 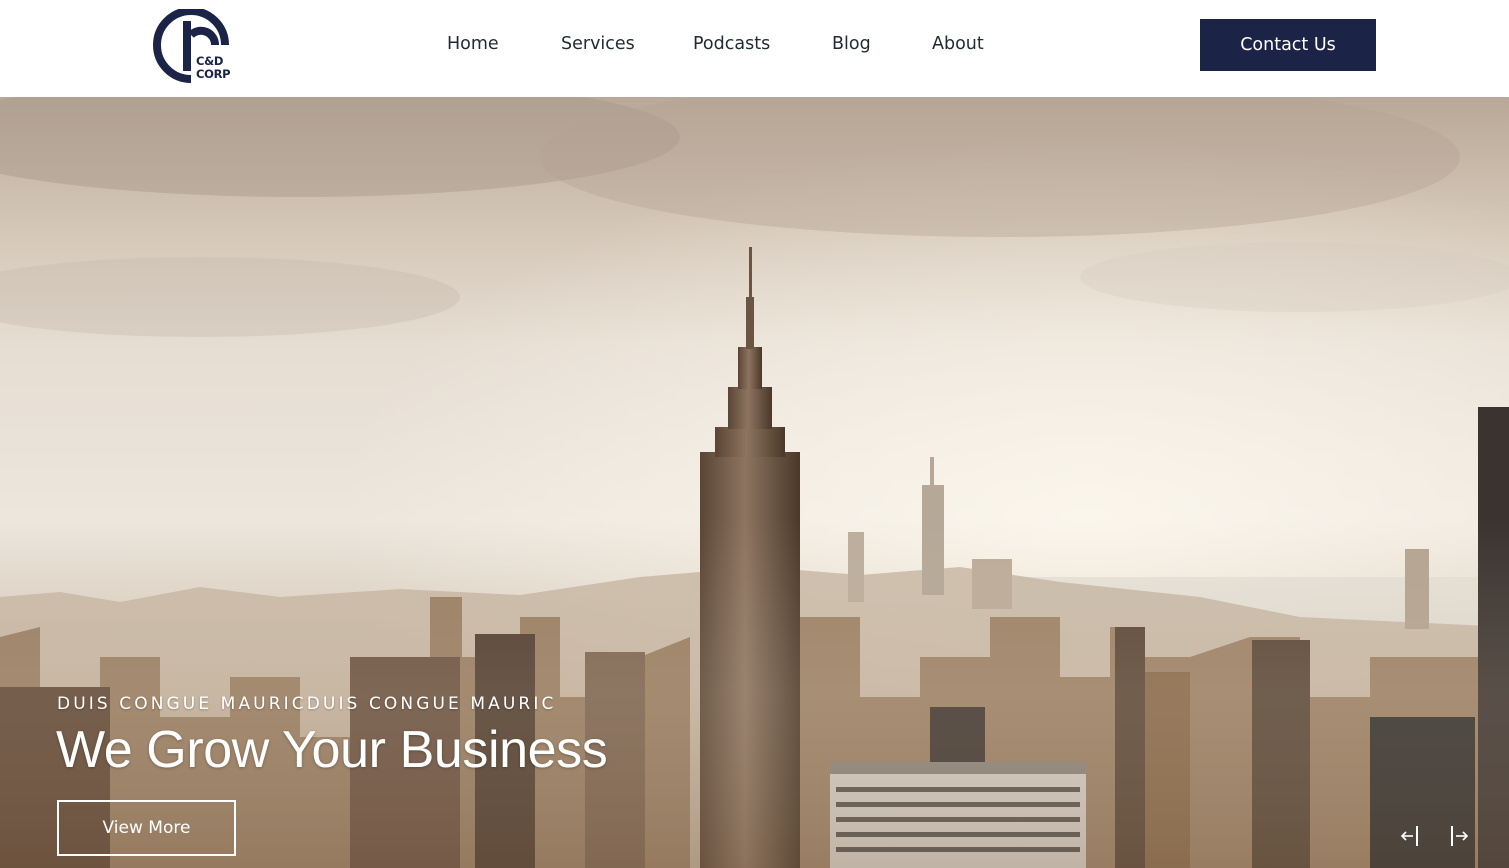 What do you see at coordinates (146, 828) in the screenshot?
I see `view-more-button: View More` at bounding box center [146, 828].